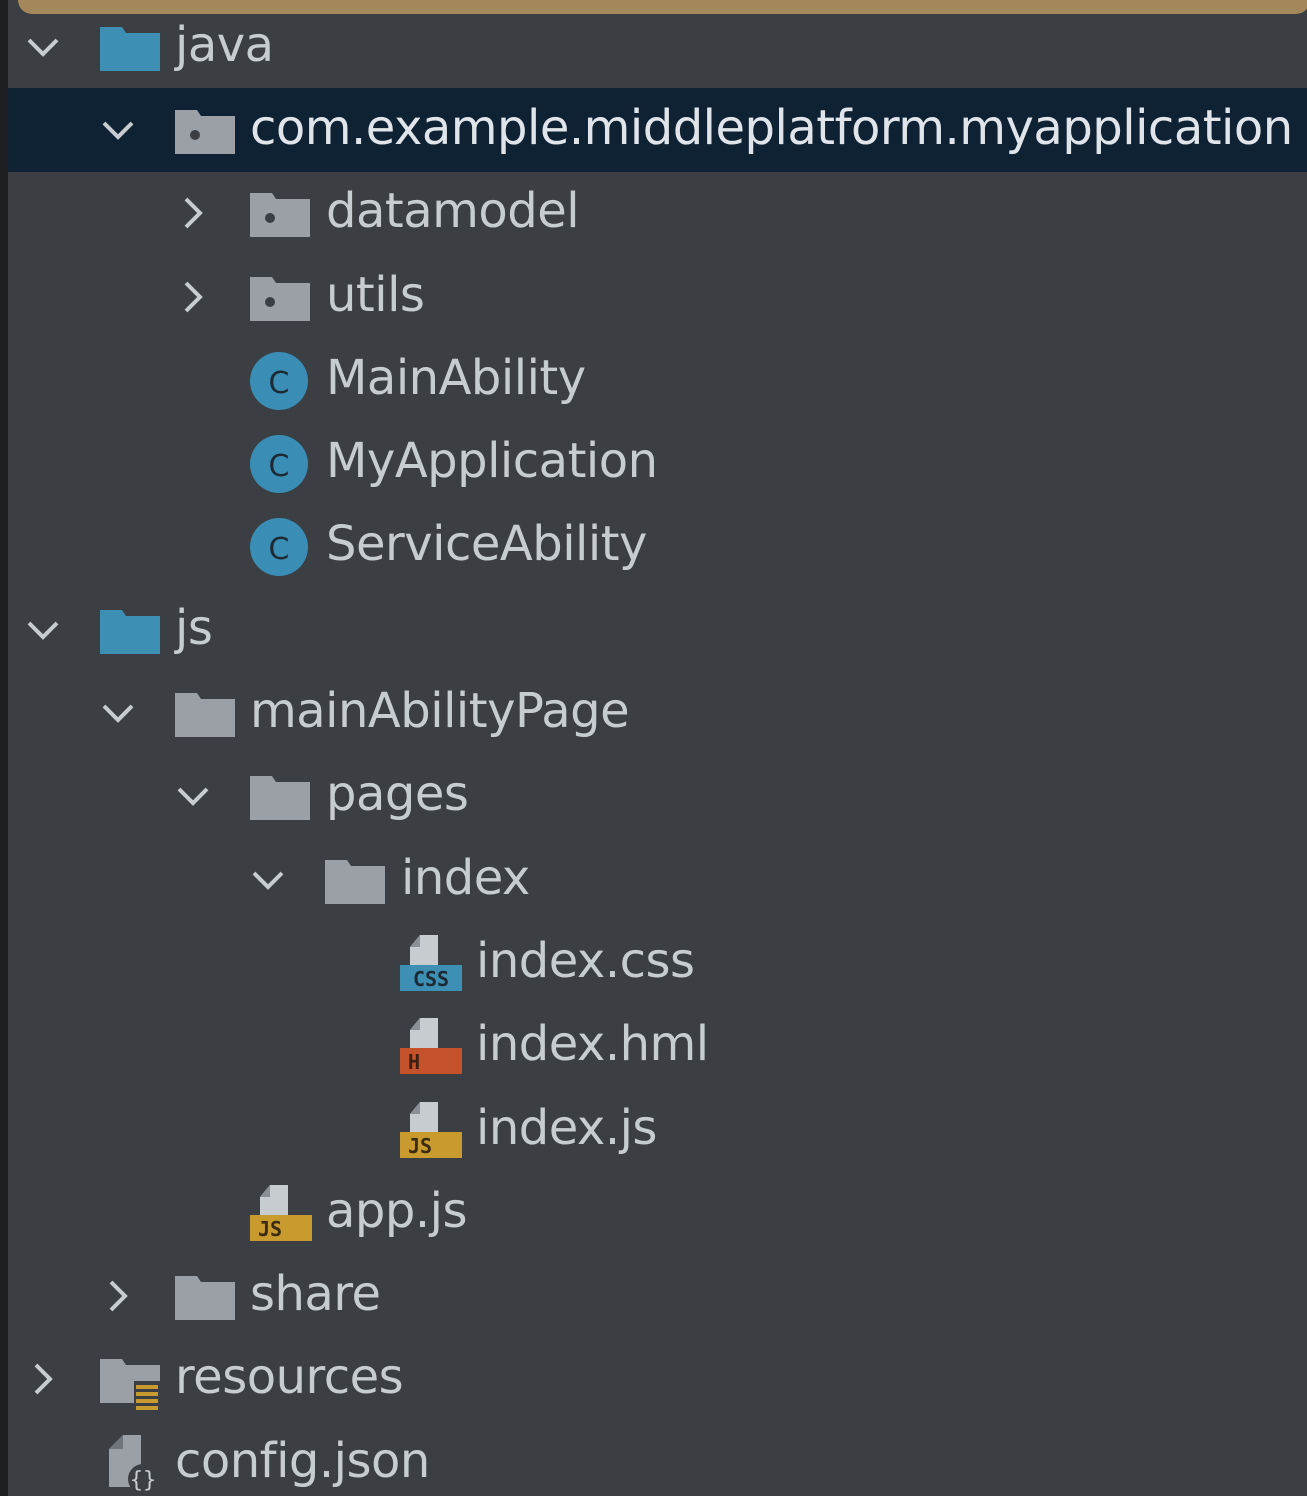  What do you see at coordinates (492, 460) in the screenshot?
I see `tree-item-label: MyApplication` at bounding box center [492, 460].